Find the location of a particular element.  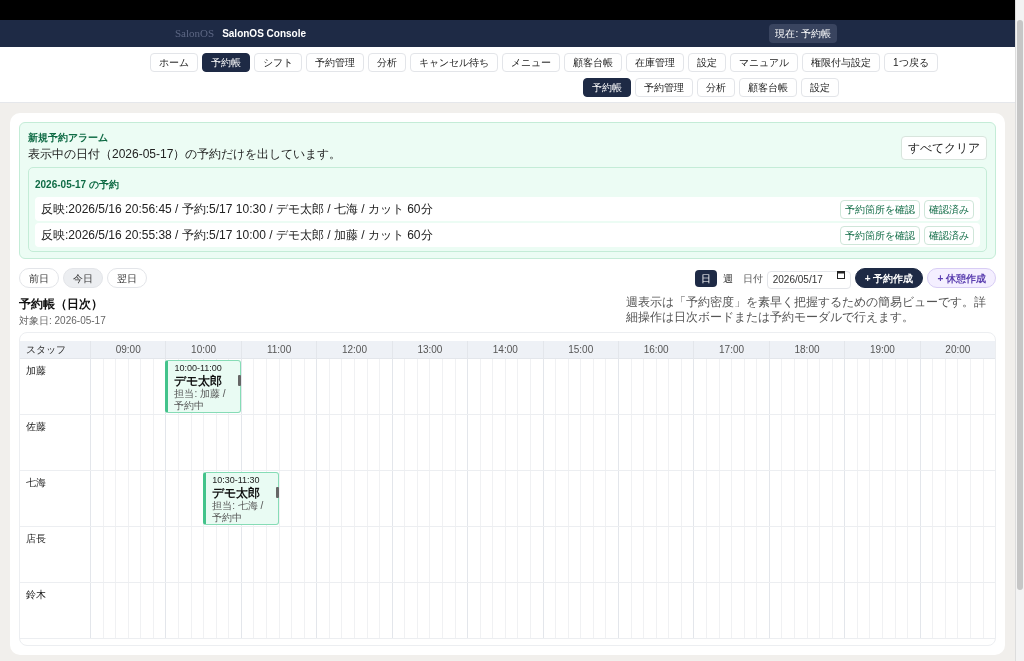

hour-header: 19:00 is located at coordinates (882, 349).